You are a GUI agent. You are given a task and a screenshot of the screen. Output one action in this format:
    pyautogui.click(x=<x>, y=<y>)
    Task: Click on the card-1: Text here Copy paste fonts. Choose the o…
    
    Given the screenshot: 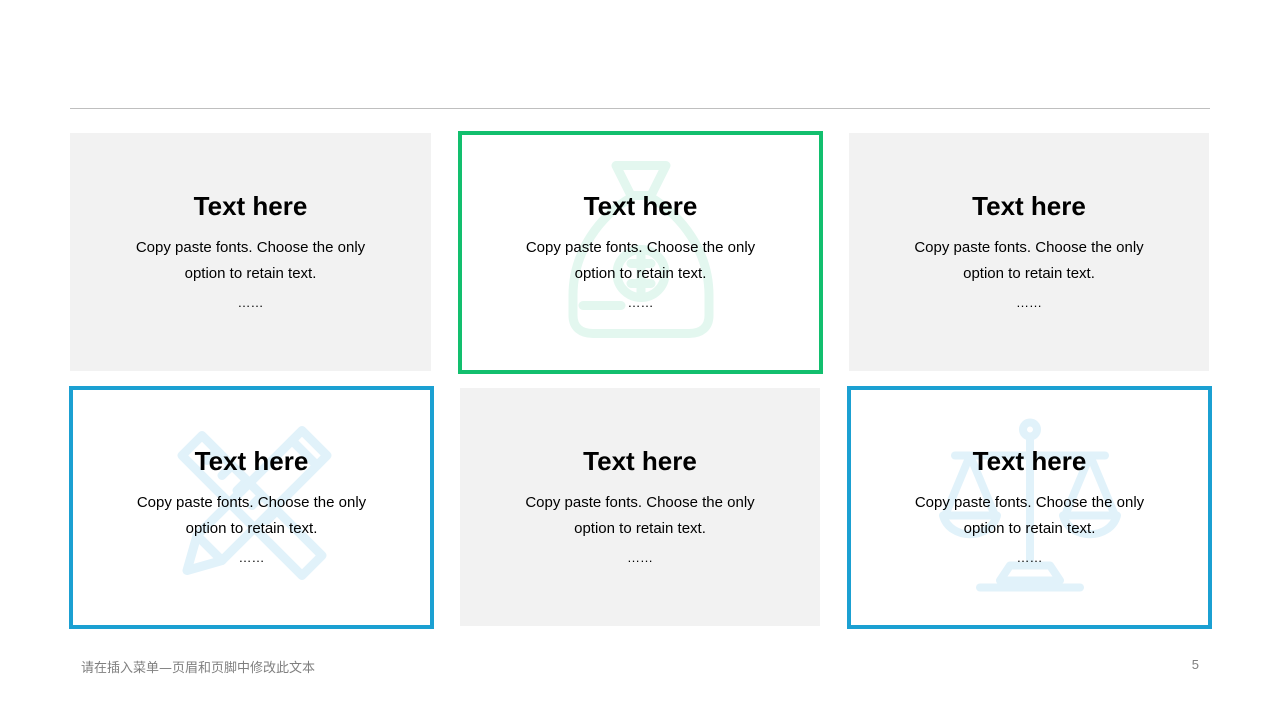 What is the action you would take?
    pyautogui.click(x=250, y=252)
    